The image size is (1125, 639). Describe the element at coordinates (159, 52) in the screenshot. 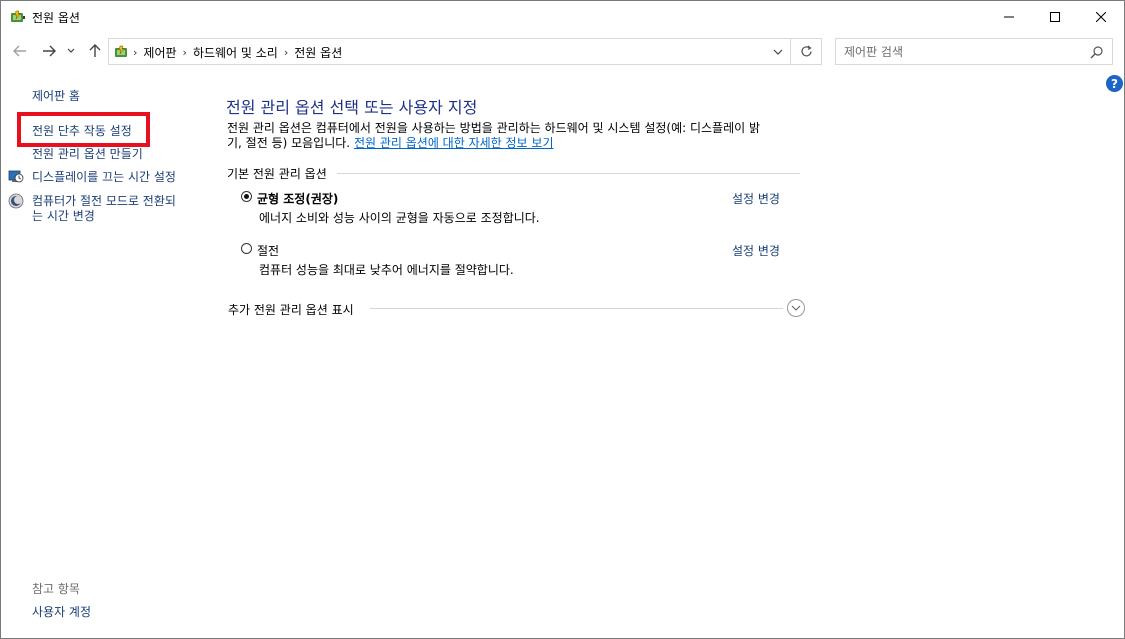

I see `breadcrumb-item-control-panel: 제어판` at that location.